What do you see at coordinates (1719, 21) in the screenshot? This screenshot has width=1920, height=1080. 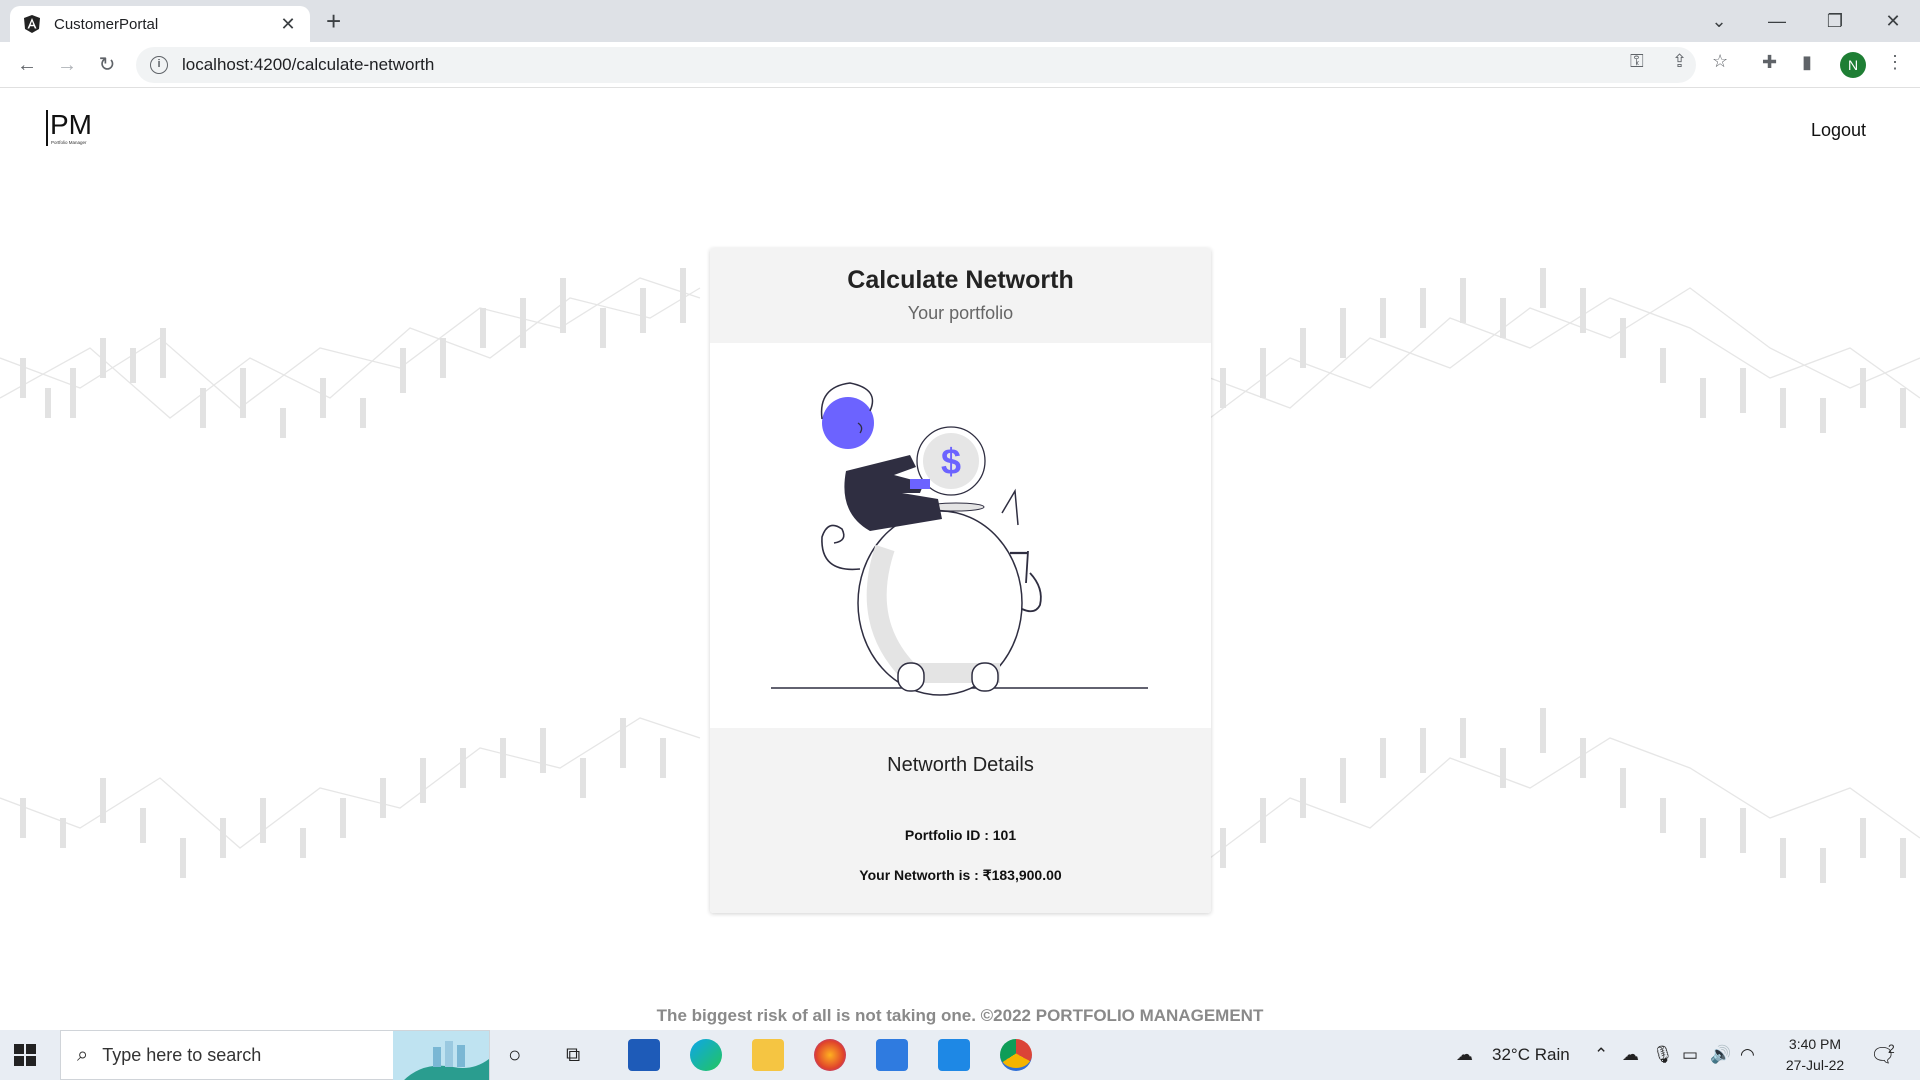 I see `tab-search-icon: ⌄` at bounding box center [1719, 21].